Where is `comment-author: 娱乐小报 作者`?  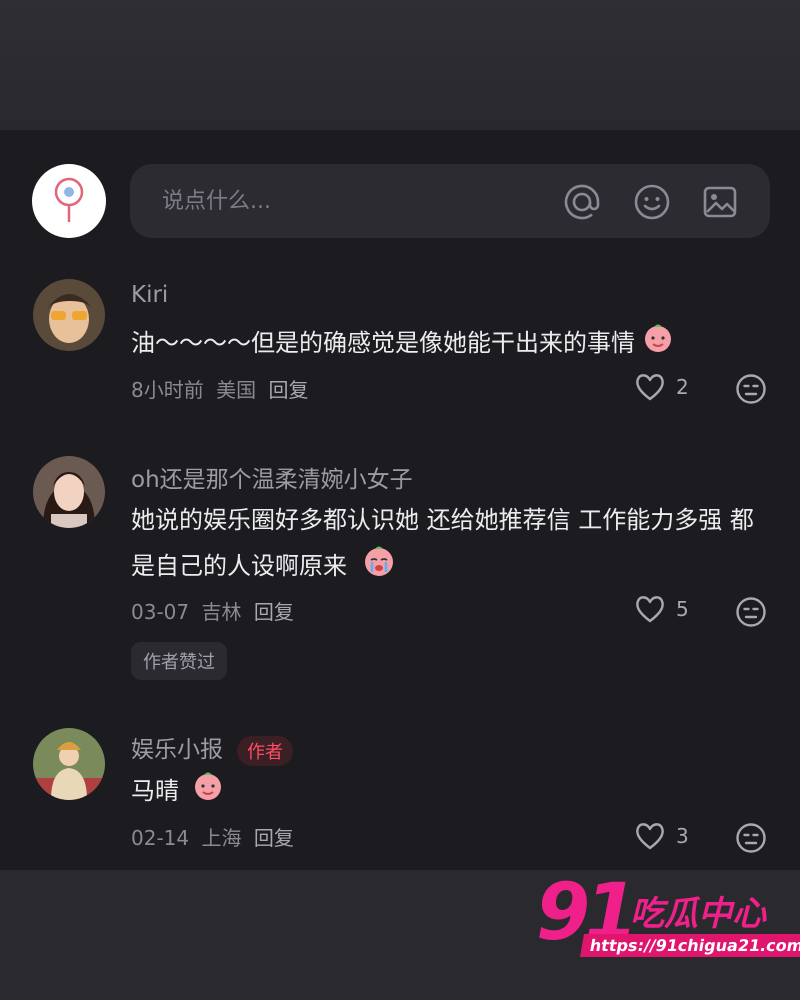 comment-author: 娱乐小报 作者 is located at coordinates (212, 748).